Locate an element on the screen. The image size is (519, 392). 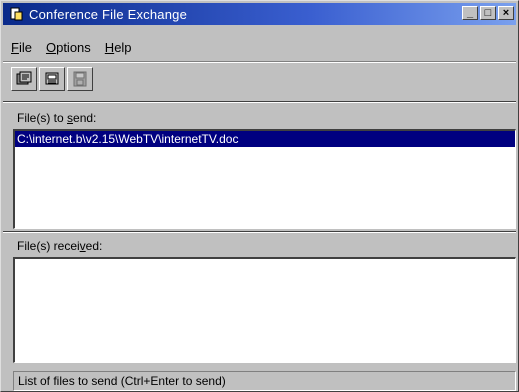
toolbar-separator is located at coordinates (259, 62).